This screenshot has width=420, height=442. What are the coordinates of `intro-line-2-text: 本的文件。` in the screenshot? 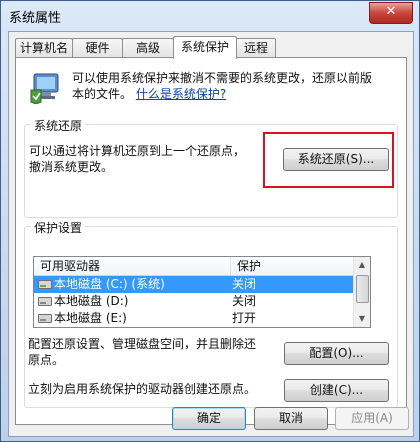 It's located at (102, 94).